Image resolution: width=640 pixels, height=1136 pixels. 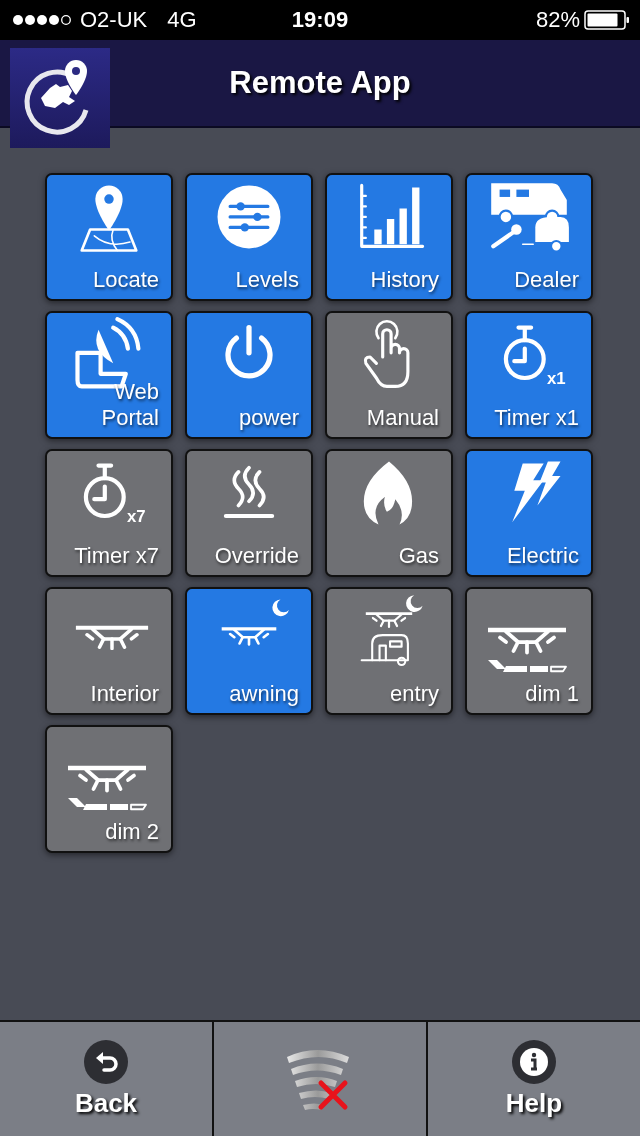 I want to click on tile-button: Levels, so click(x=249, y=237).